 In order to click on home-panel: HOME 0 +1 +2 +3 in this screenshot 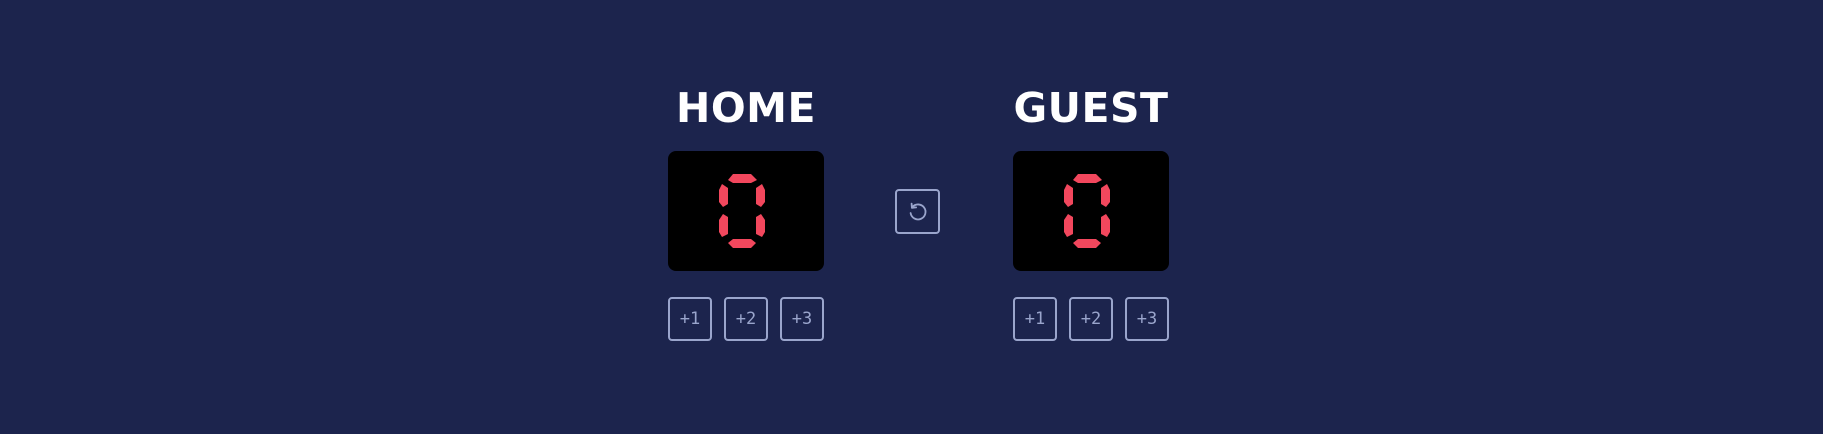, I will do `click(746, 212)`.